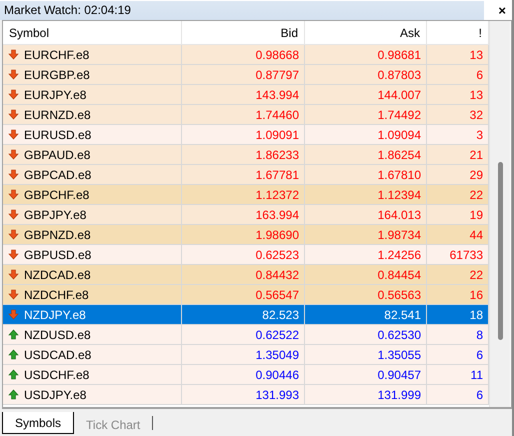 The image size is (514, 436). Describe the element at coordinates (366, 135) in the screenshot. I see `ask-cell: 1.09094` at that location.